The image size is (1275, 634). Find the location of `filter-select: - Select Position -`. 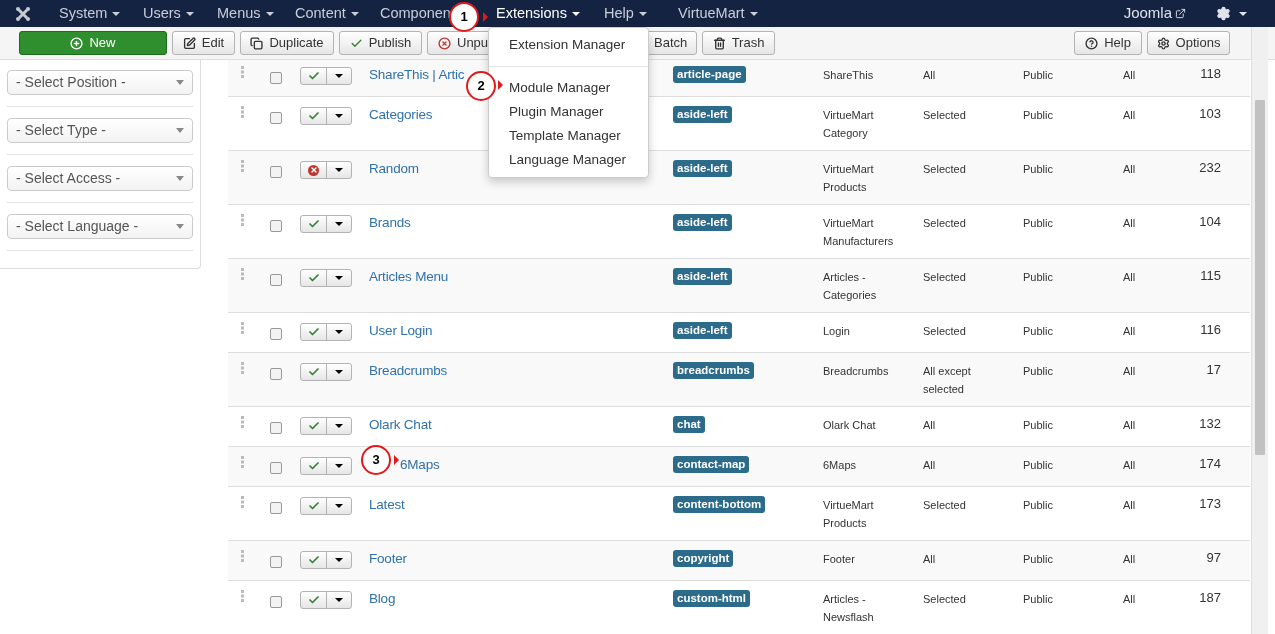

filter-select: - Select Position - is located at coordinates (100, 82).